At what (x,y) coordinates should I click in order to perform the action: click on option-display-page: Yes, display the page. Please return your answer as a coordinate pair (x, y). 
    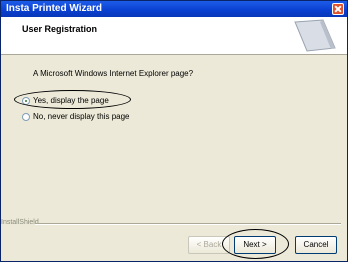
    Looking at the image, I should click on (65, 100).